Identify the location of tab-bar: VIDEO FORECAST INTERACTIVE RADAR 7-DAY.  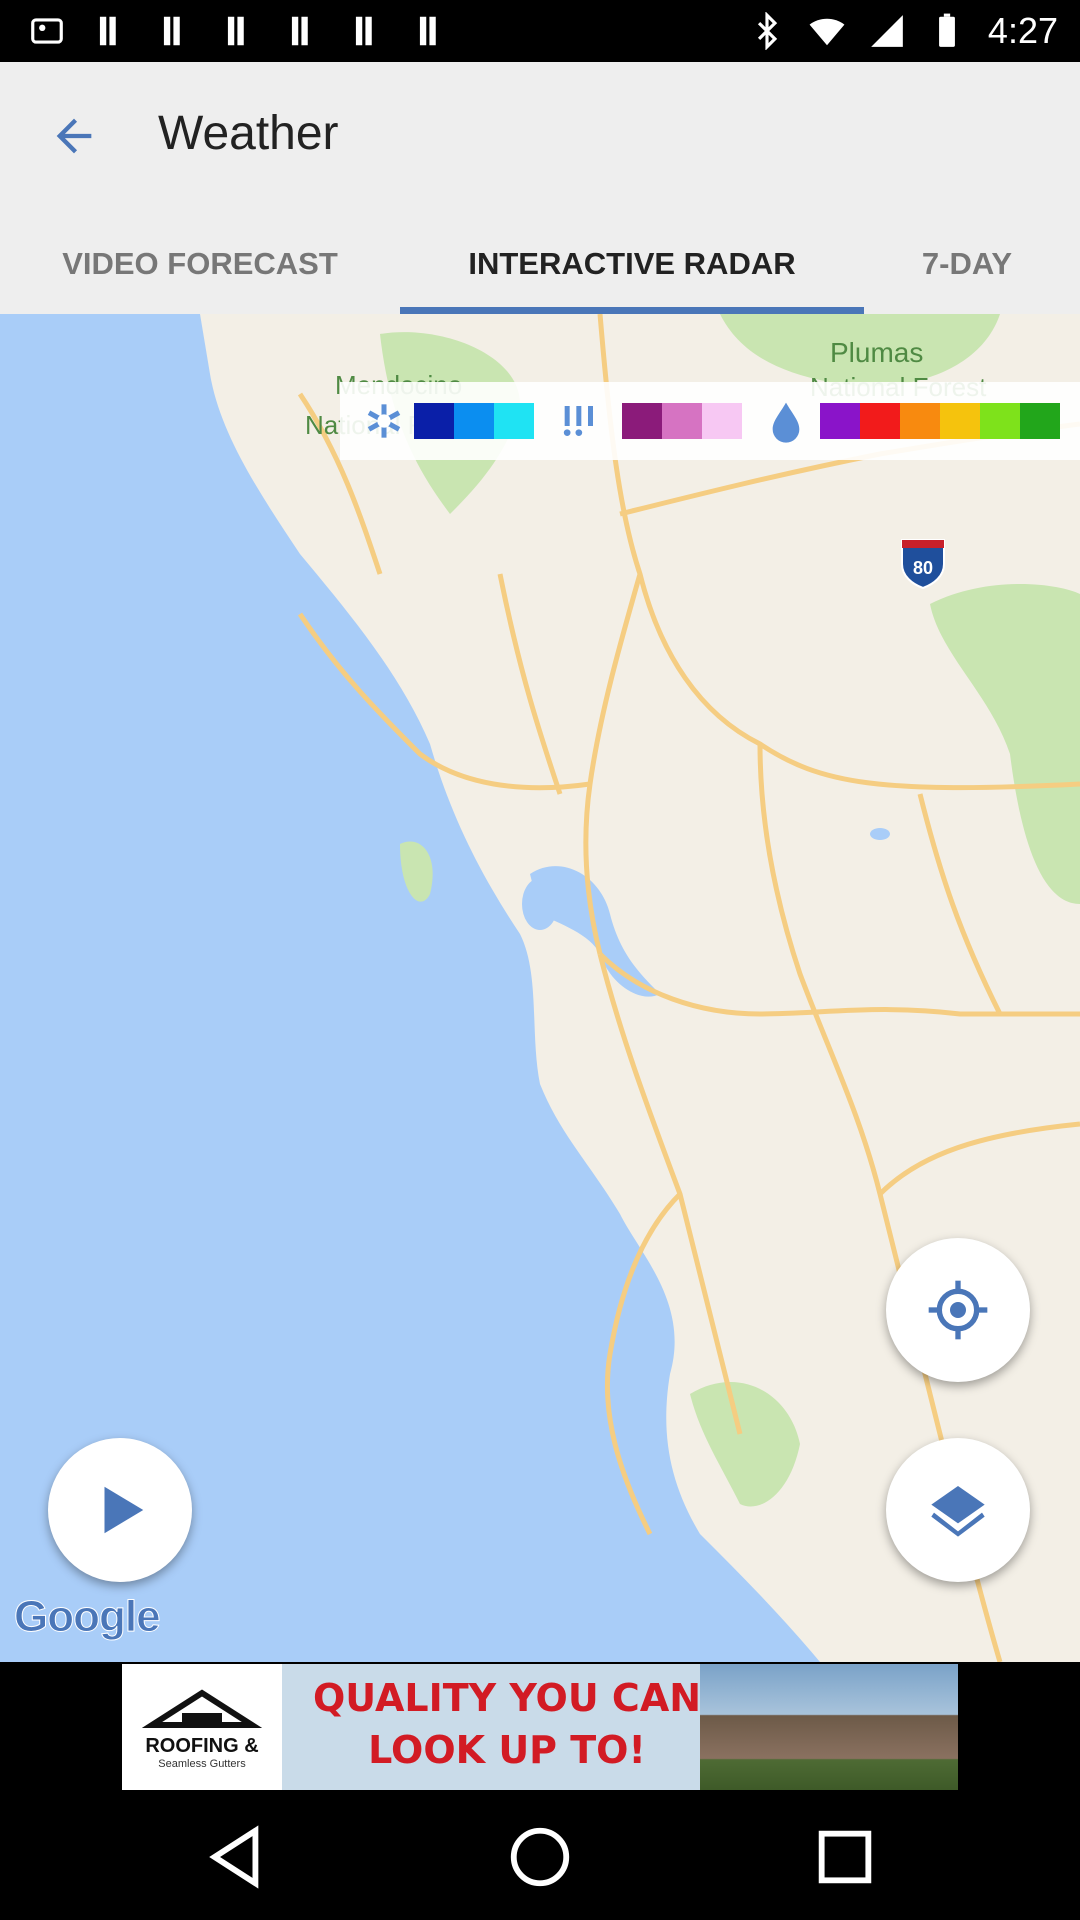
(540, 264).